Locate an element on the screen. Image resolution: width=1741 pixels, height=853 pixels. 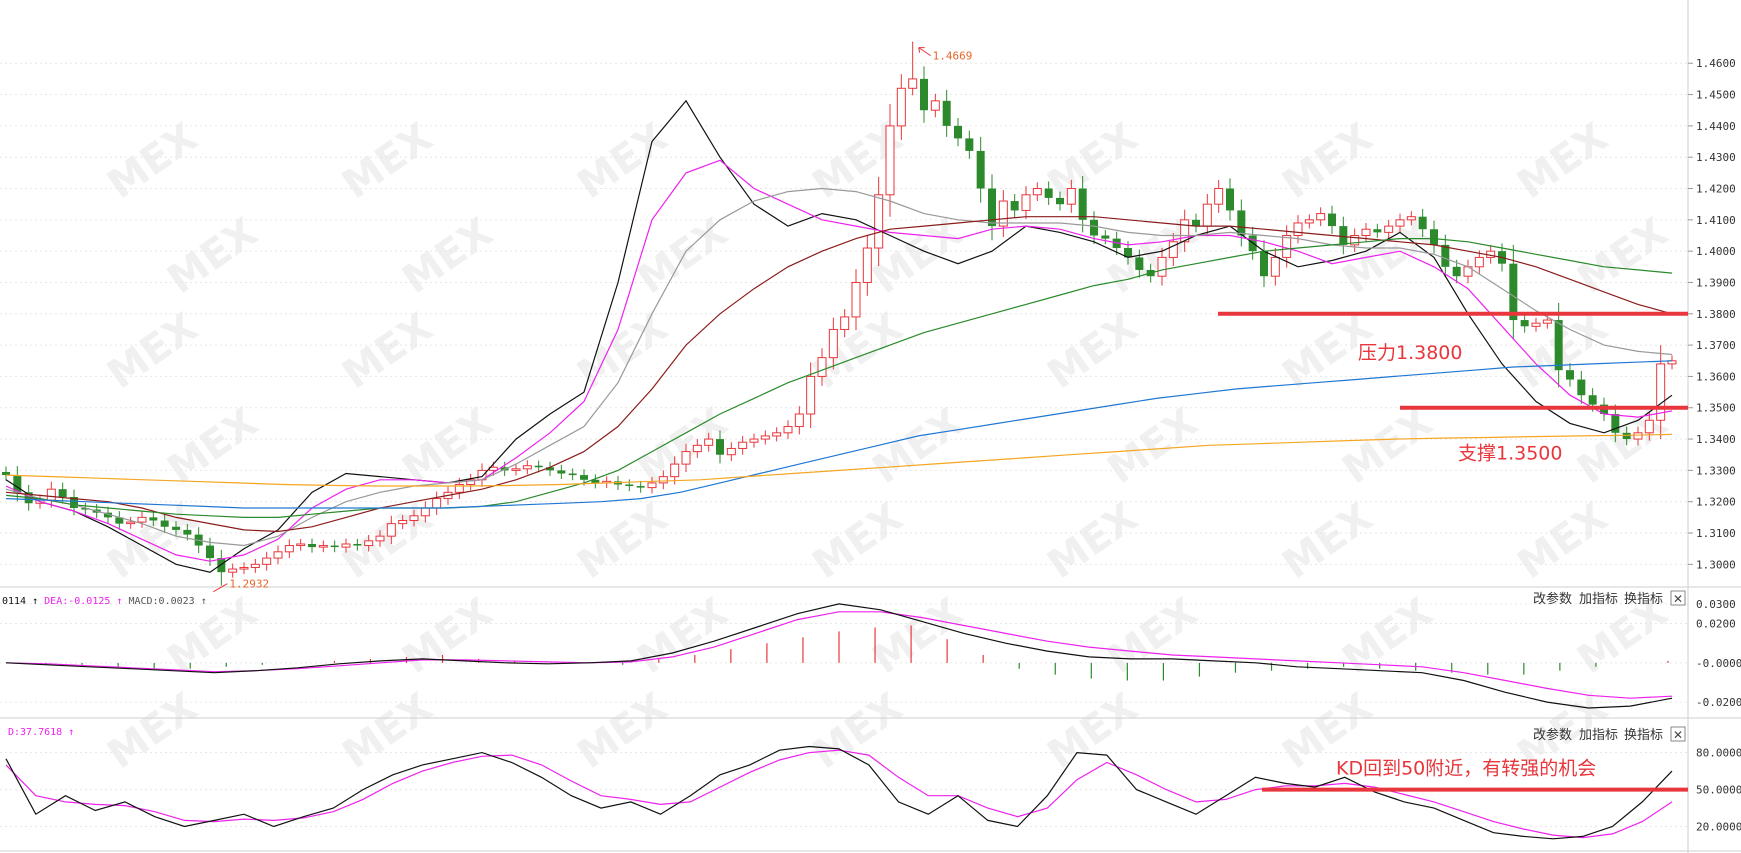
panel-toolbar: 改参数 加指标 换指标 ✕ is located at coordinates (1609, 734).